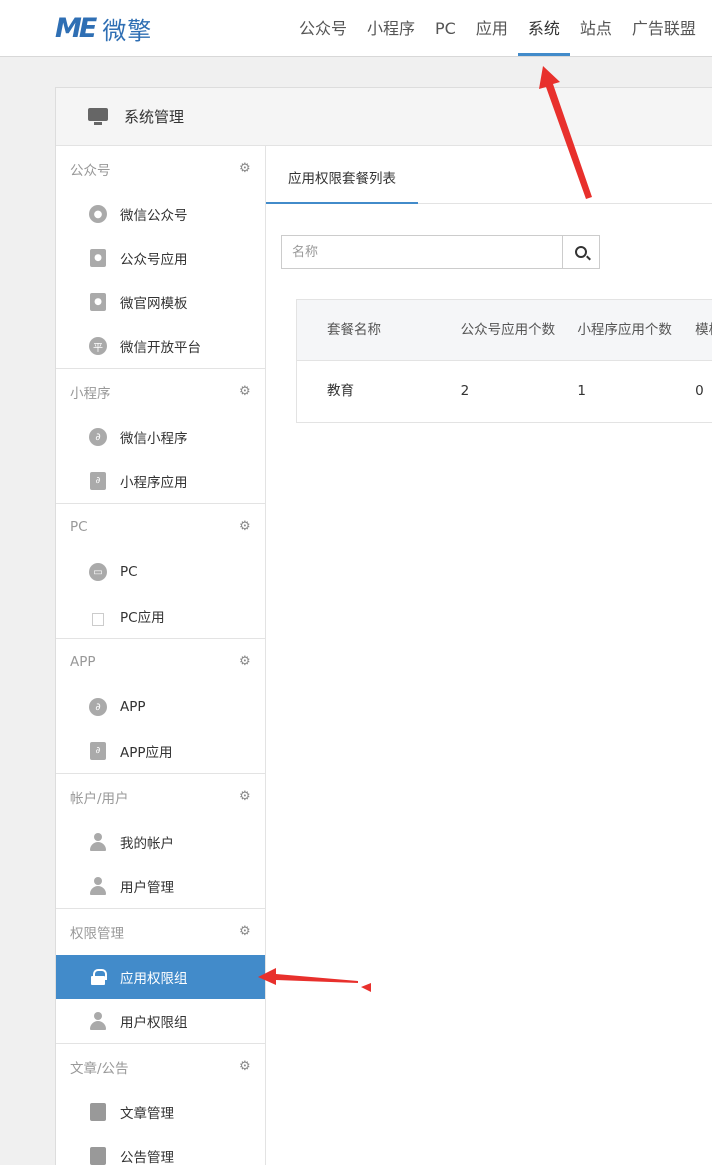 The height and width of the screenshot is (1165, 712). I want to click on sidebar-item-site-templates: ● 微官网模板, so click(160, 302).